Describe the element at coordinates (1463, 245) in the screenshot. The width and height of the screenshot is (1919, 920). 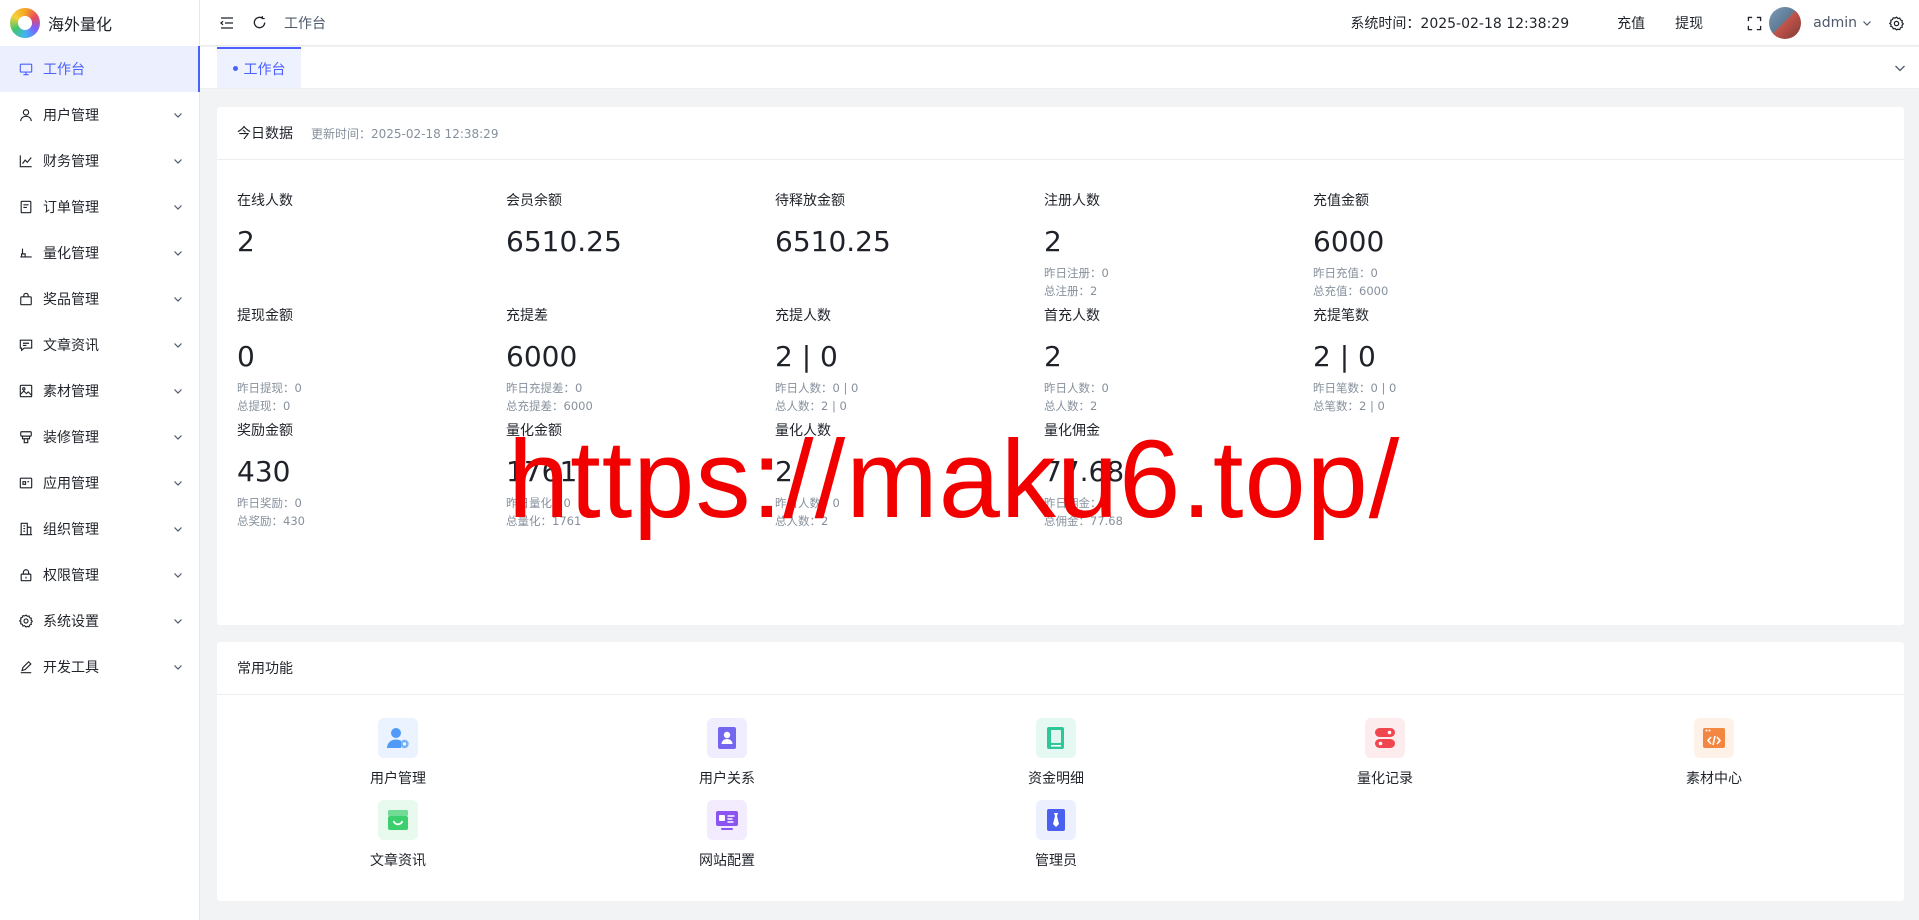
I see `stat-block: 充值金额 6000 昨日充值：0 总充值：6000` at that location.